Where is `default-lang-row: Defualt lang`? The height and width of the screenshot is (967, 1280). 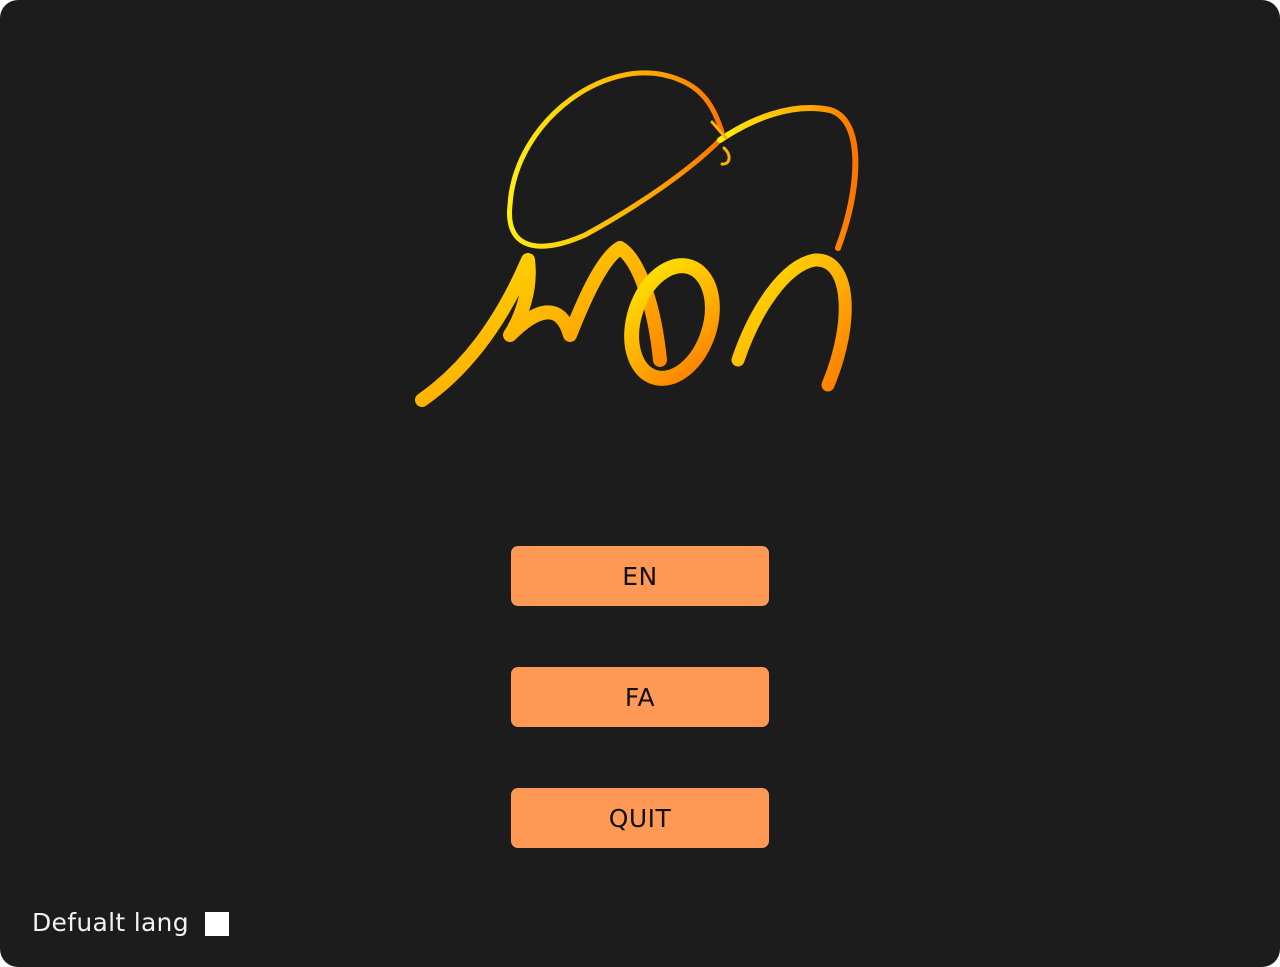 default-lang-row: Defualt lang is located at coordinates (130, 922).